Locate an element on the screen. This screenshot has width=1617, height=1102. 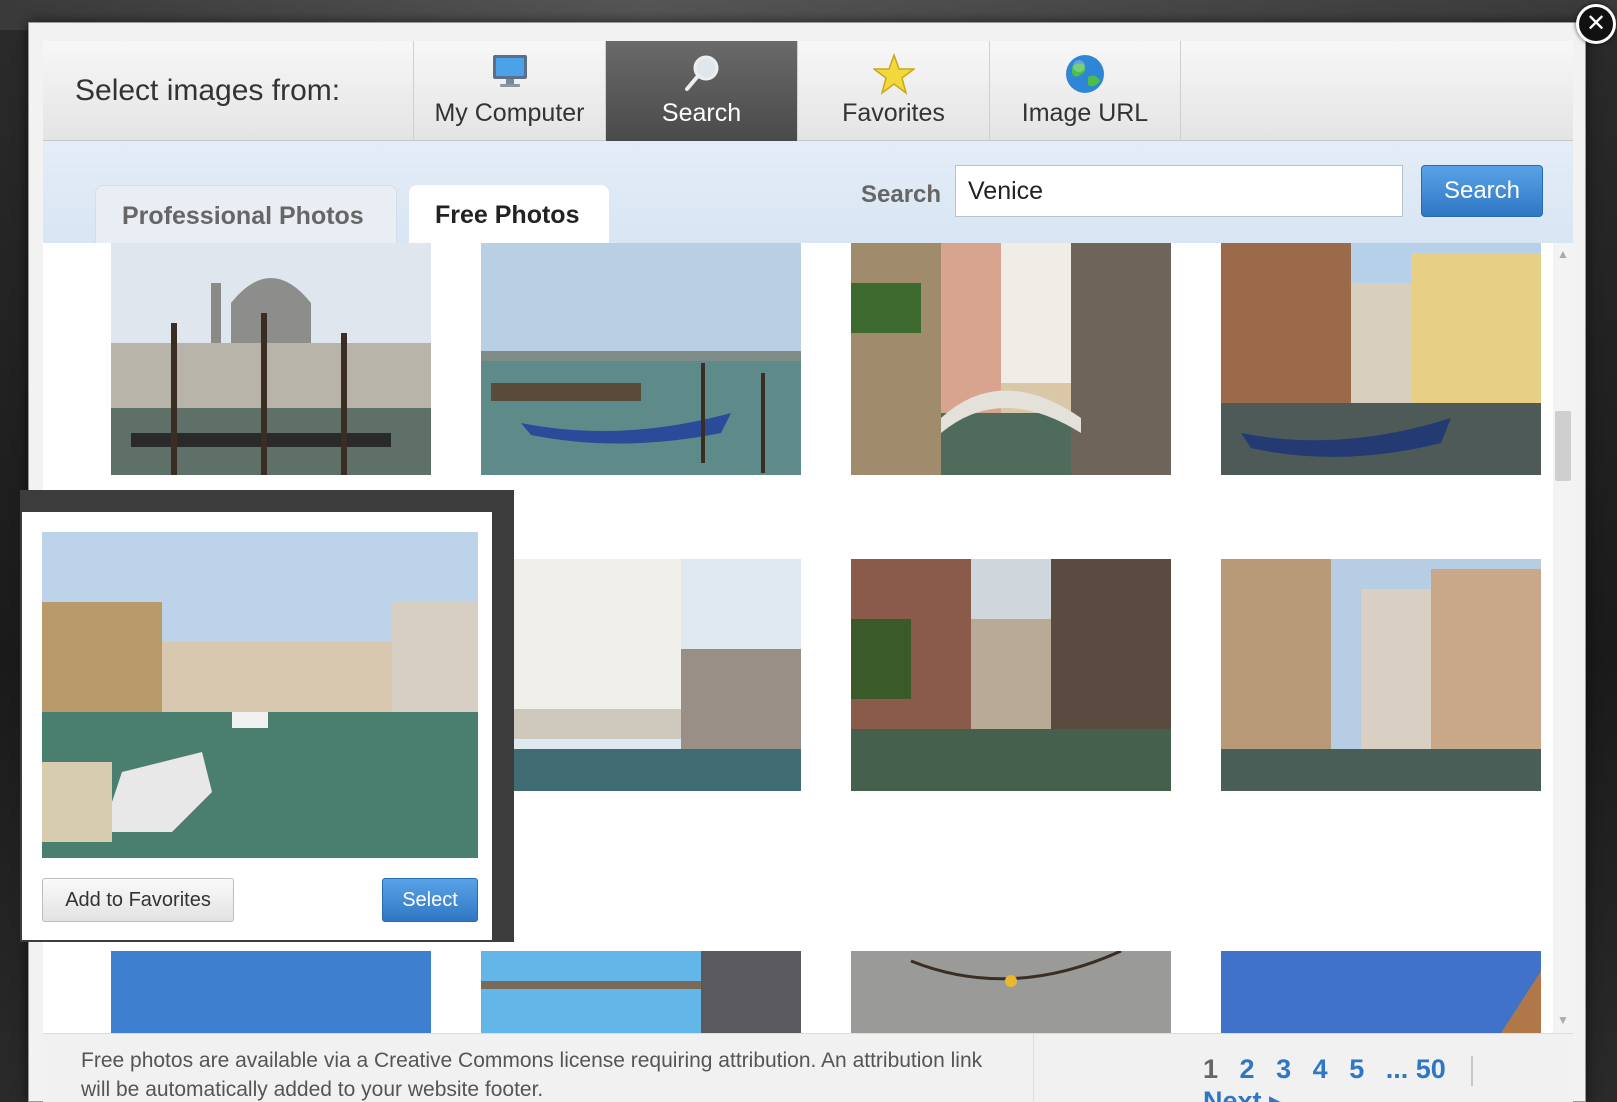
scrollbar-thumb is located at coordinates (1563, 446).